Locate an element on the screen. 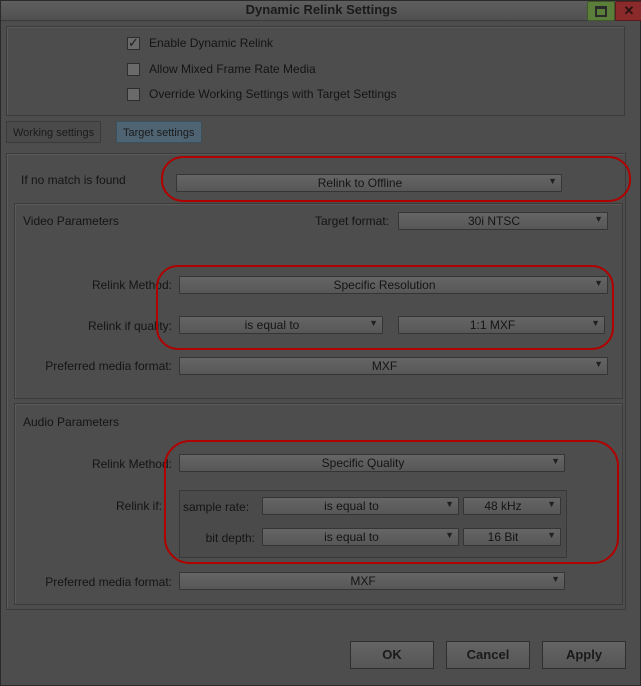  video-parameters-title: Video Parameters is located at coordinates (71, 221).